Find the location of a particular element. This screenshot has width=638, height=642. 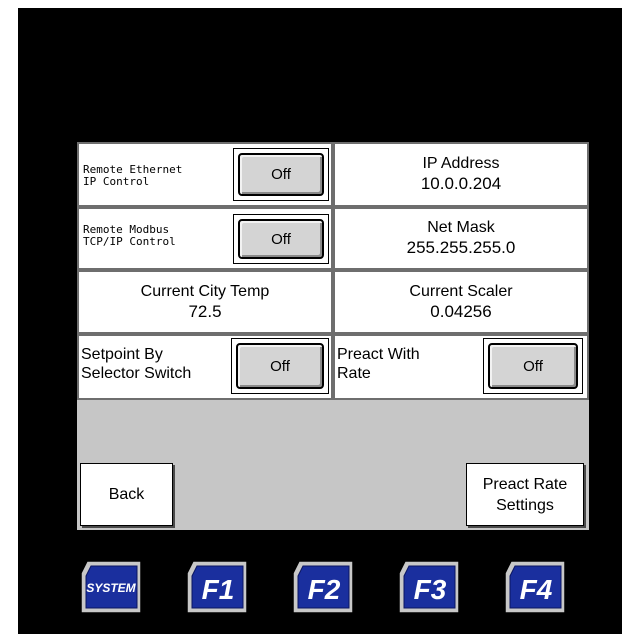

net-mask-label: Net Mask is located at coordinates (461, 227).